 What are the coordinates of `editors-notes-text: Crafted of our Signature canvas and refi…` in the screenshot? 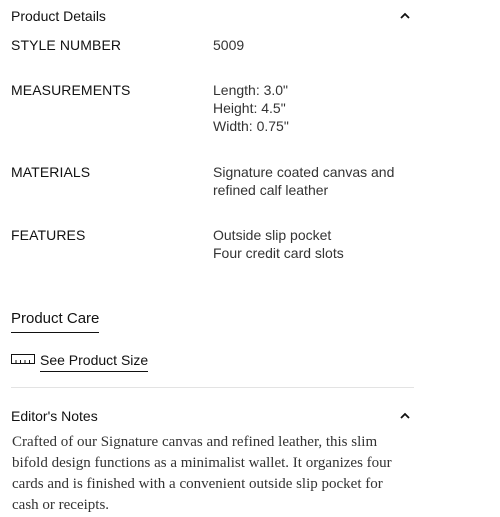 It's located at (222, 474).